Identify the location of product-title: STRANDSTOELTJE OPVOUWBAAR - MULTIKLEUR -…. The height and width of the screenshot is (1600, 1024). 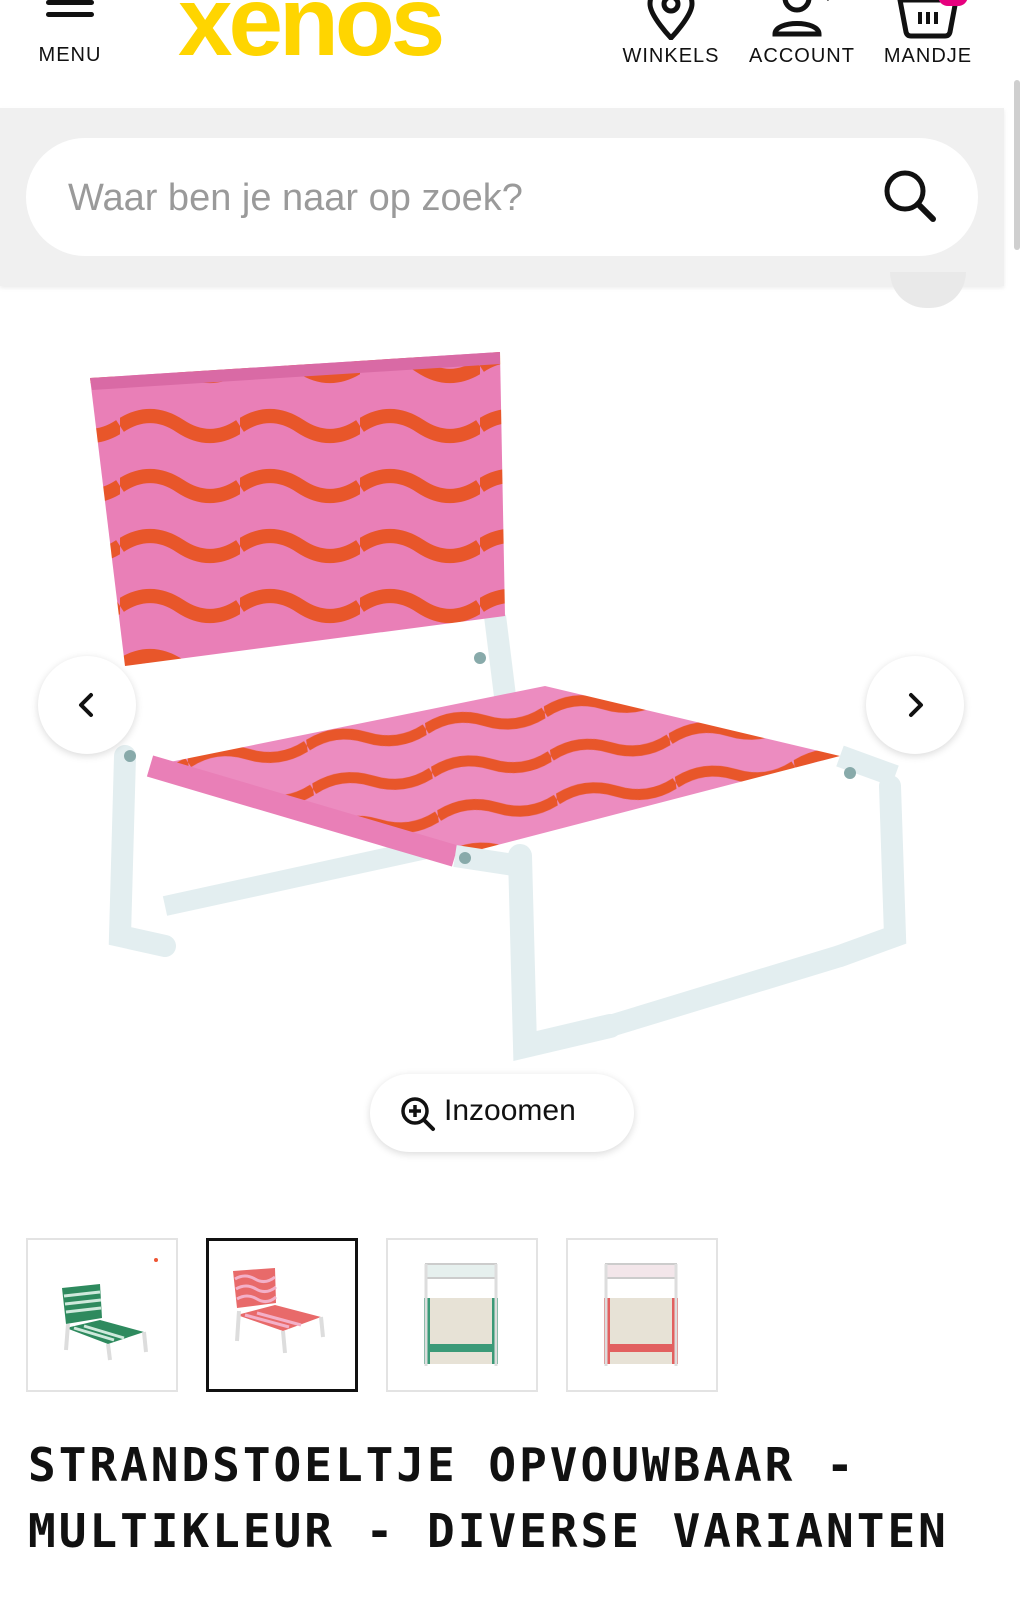
(518, 1498).